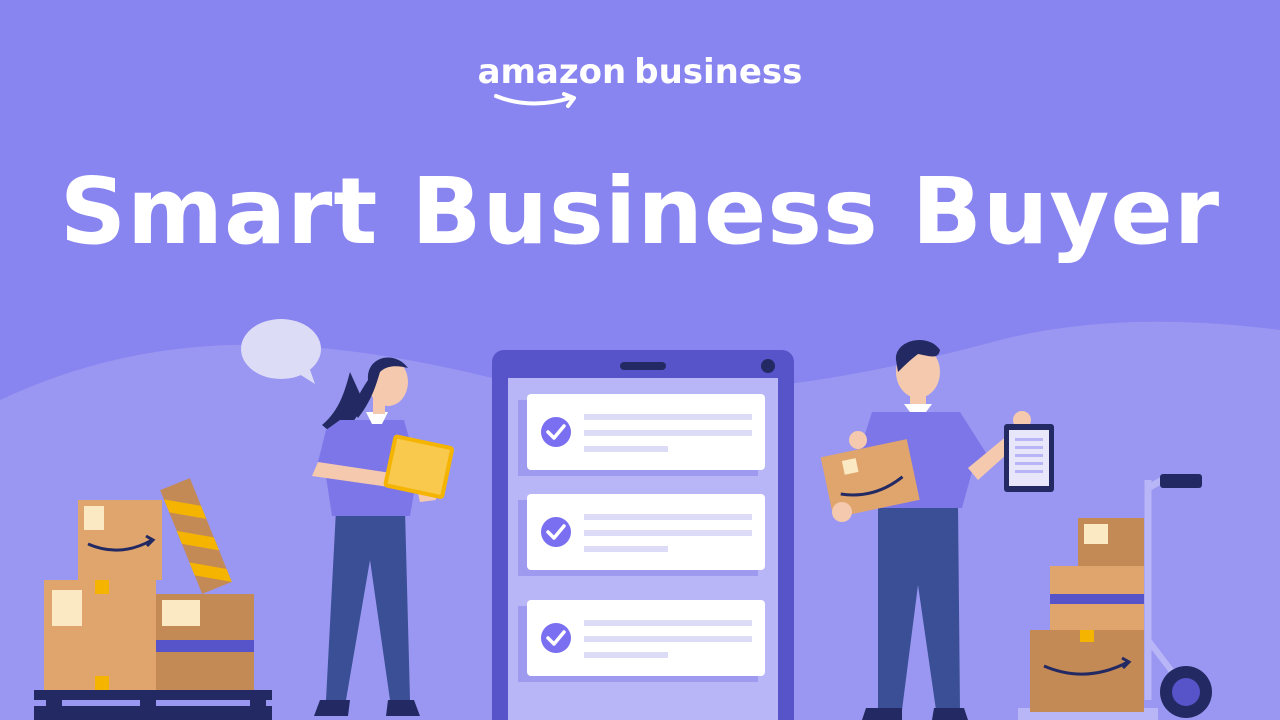 The width and height of the screenshot is (1280, 720). Describe the element at coordinates (718, 72) in the screenshot. I see `logo-word-business: business` at that location.